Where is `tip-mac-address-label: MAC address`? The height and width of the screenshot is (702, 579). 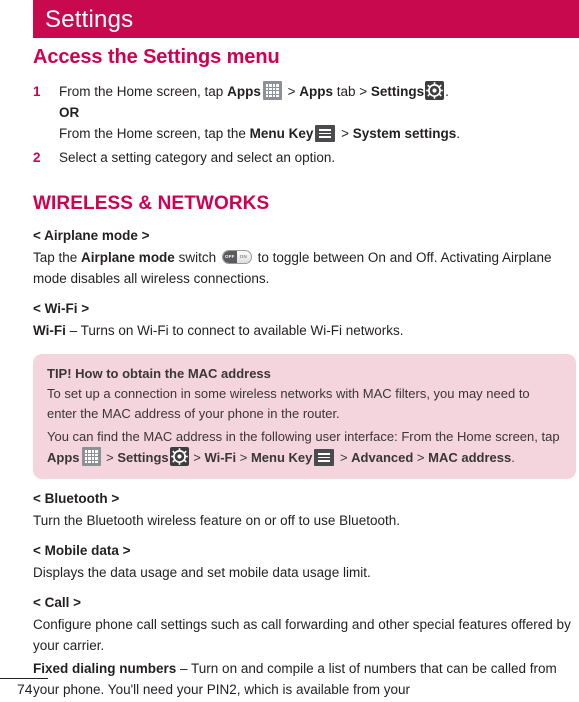
tip-mac-address-label: MAC address is located at coordinates (470, 457).